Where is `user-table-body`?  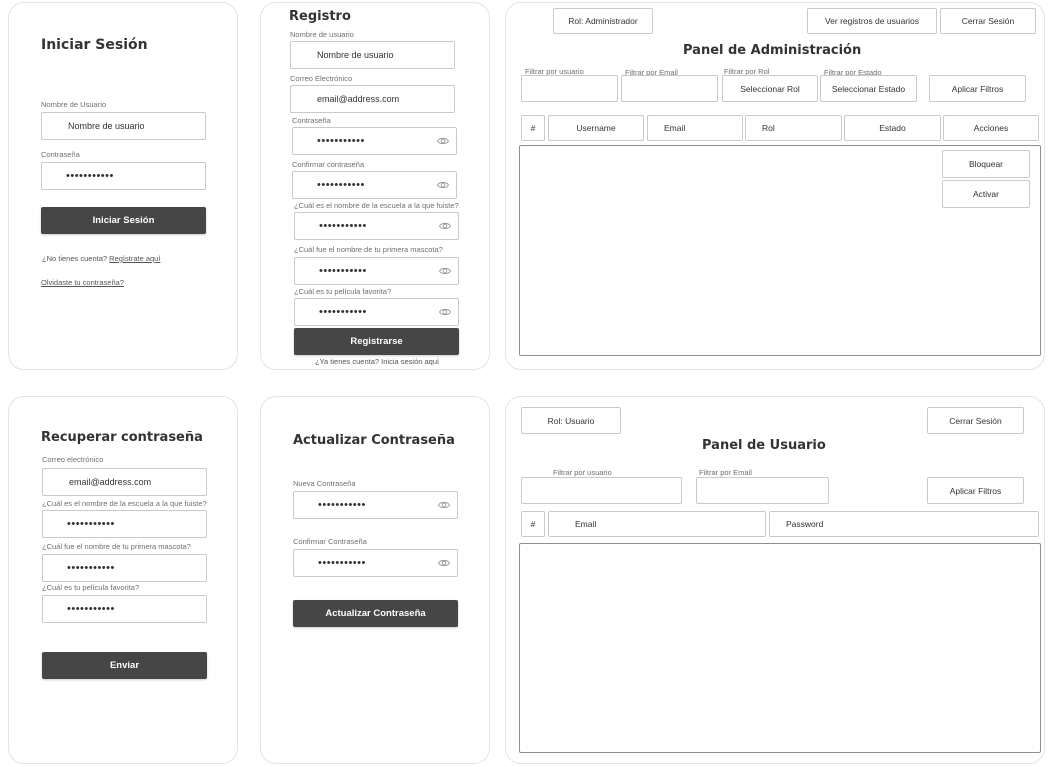
user-table-body is located at coordinates (780, 648).